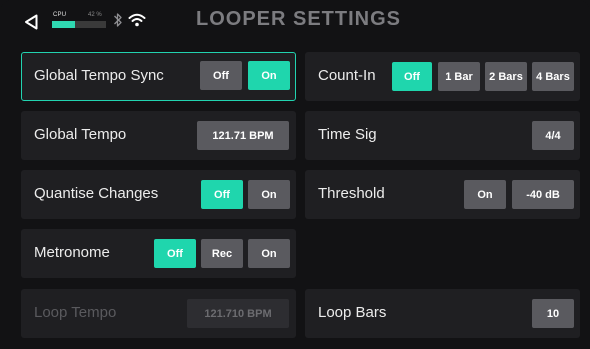  Describe the element at coordinates (459, 76) in the screenshot. I see `count-in-1-bar-button: 1 Bar` at that location.